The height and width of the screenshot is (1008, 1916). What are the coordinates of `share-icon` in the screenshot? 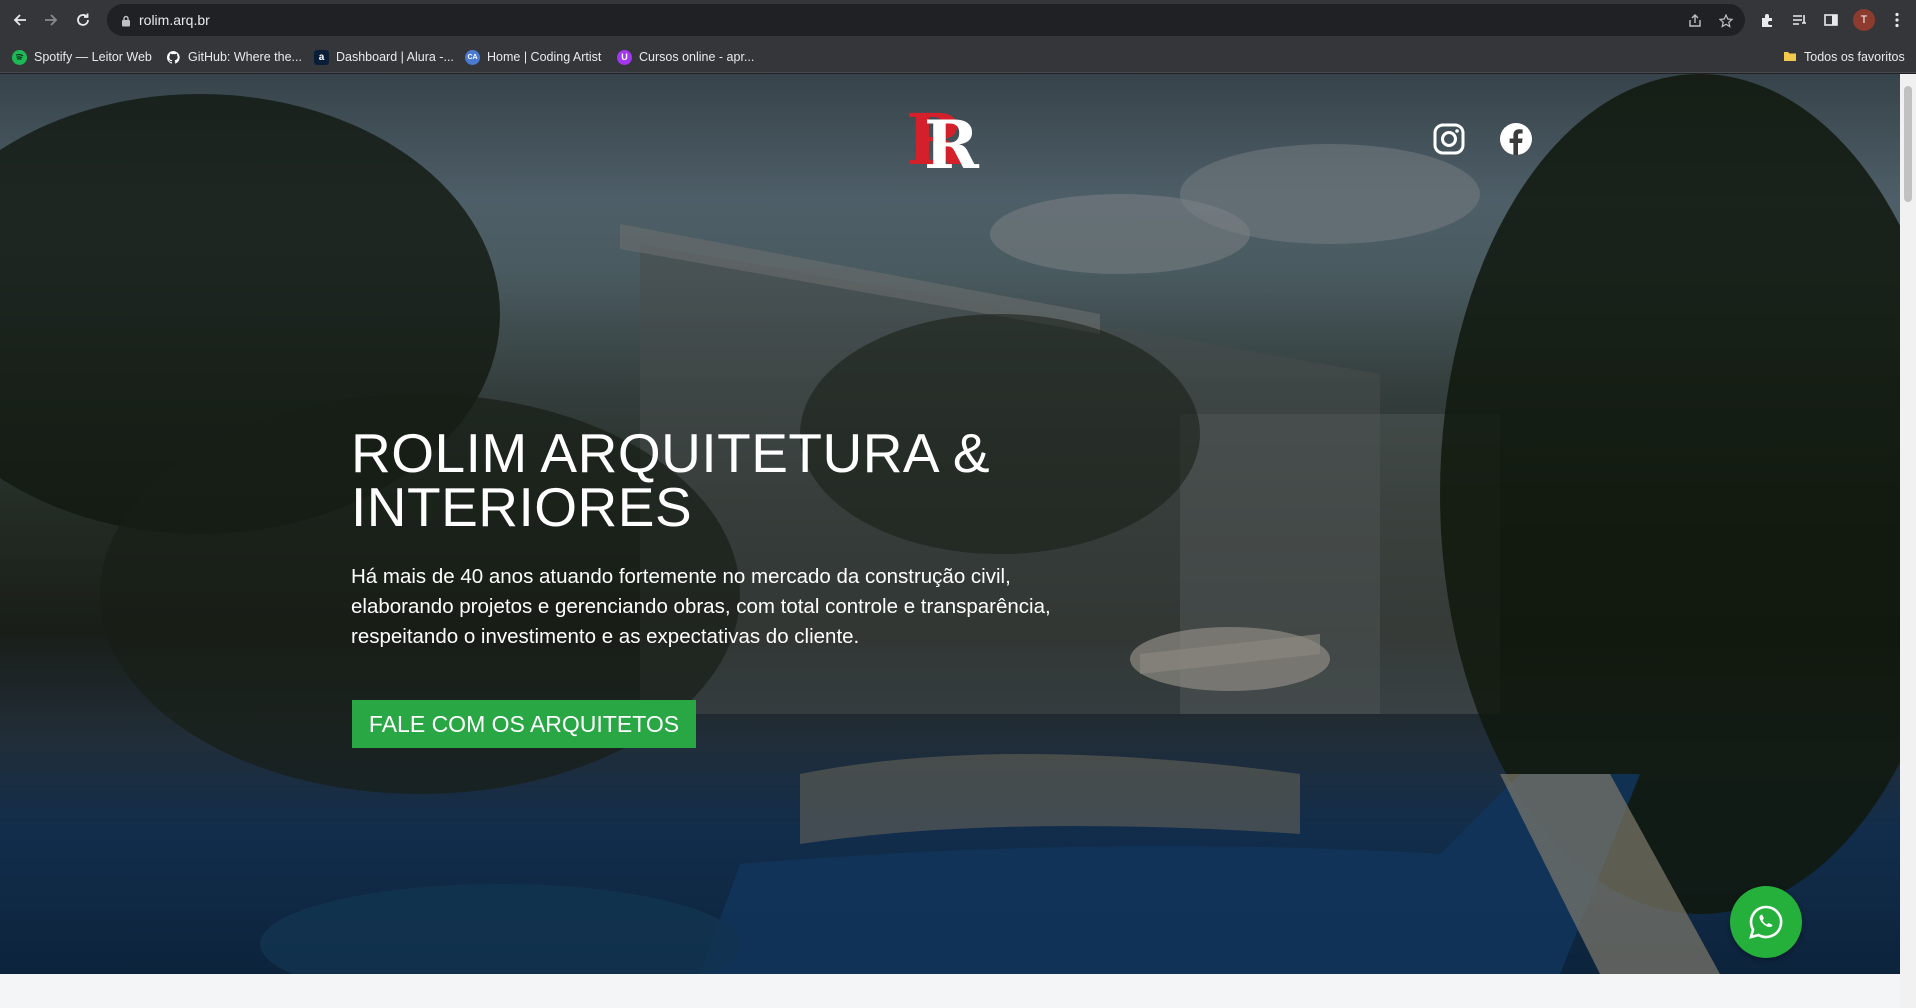 It's located at (1695, 23).